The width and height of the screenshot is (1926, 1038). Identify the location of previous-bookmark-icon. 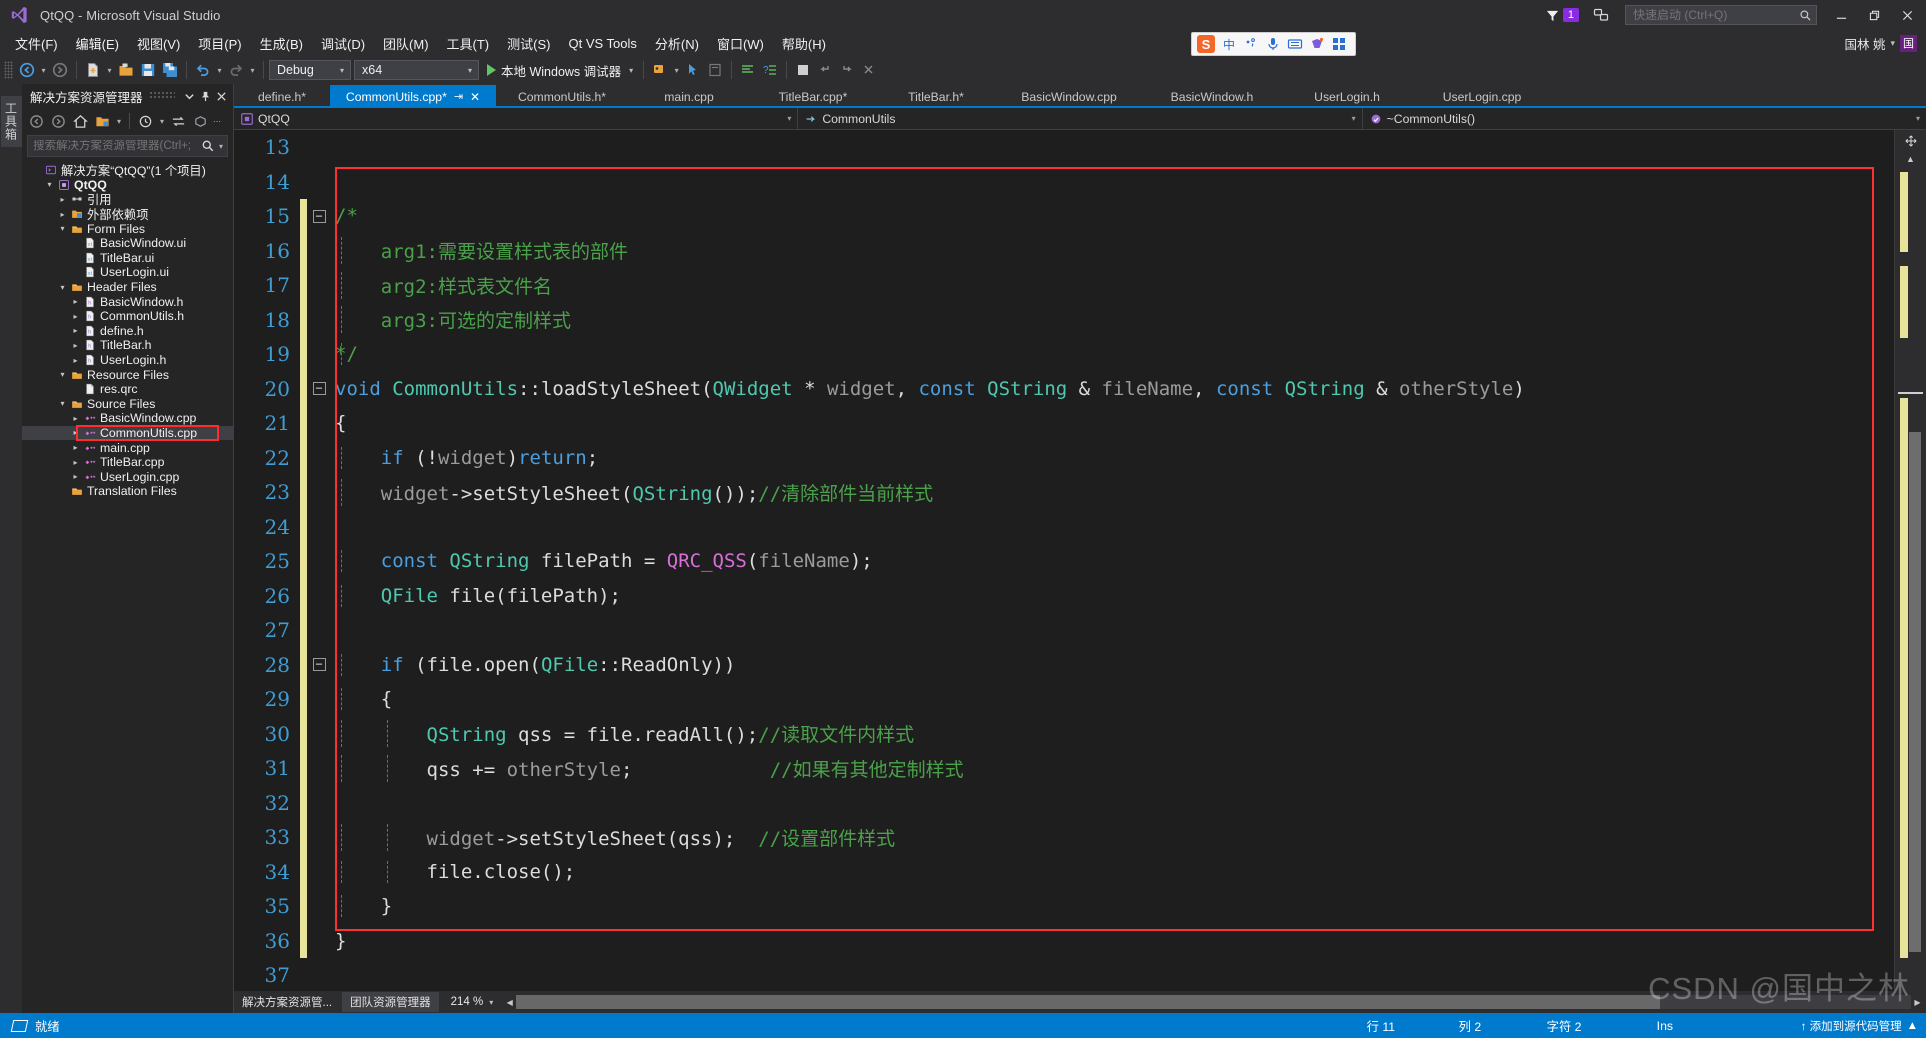
(825, 70).